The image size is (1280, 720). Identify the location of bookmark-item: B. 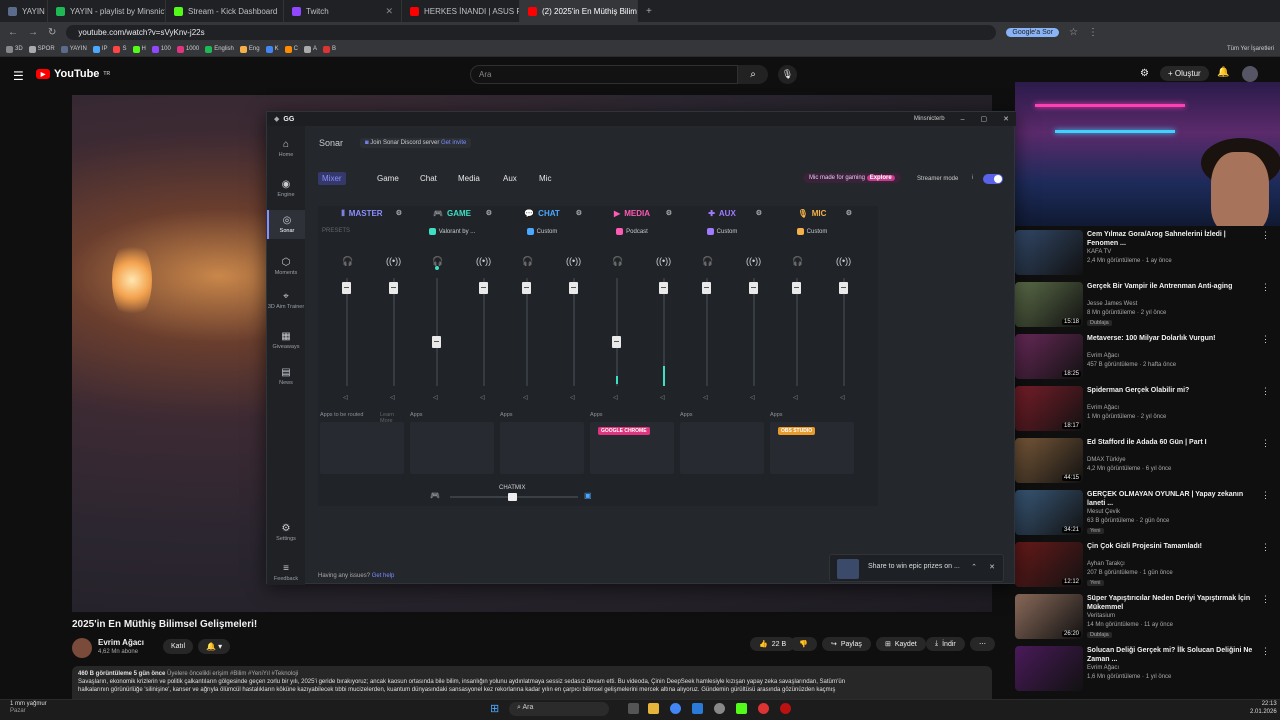
(329, 49).